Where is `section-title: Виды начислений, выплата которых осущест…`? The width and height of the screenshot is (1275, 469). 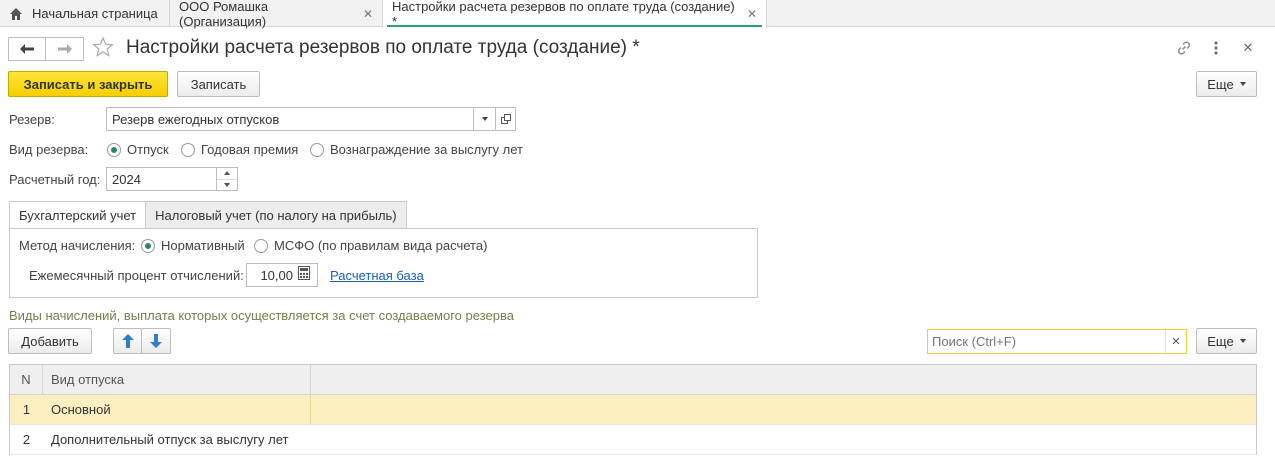 section-title: Виды начислений, выплата которых осущест… is located at coordinates (261, 315).